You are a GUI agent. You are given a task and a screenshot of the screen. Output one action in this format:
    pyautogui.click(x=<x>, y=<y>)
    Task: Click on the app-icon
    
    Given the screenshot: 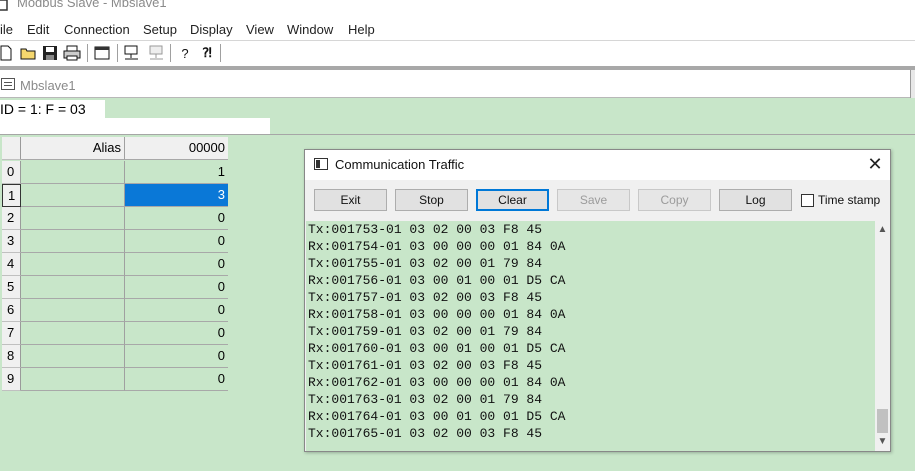 What is the action you would take?
    pyautogui.click(x=4, y=5)
    